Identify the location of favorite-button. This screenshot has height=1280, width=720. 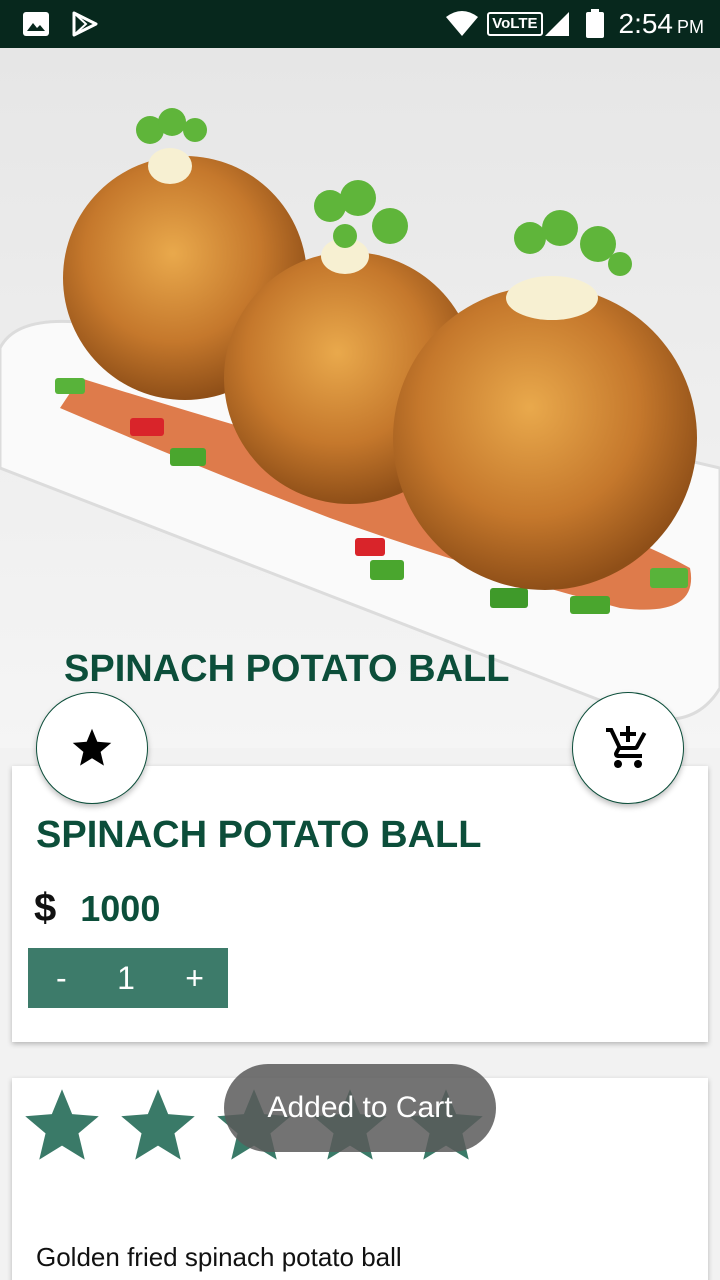
(92, 748).